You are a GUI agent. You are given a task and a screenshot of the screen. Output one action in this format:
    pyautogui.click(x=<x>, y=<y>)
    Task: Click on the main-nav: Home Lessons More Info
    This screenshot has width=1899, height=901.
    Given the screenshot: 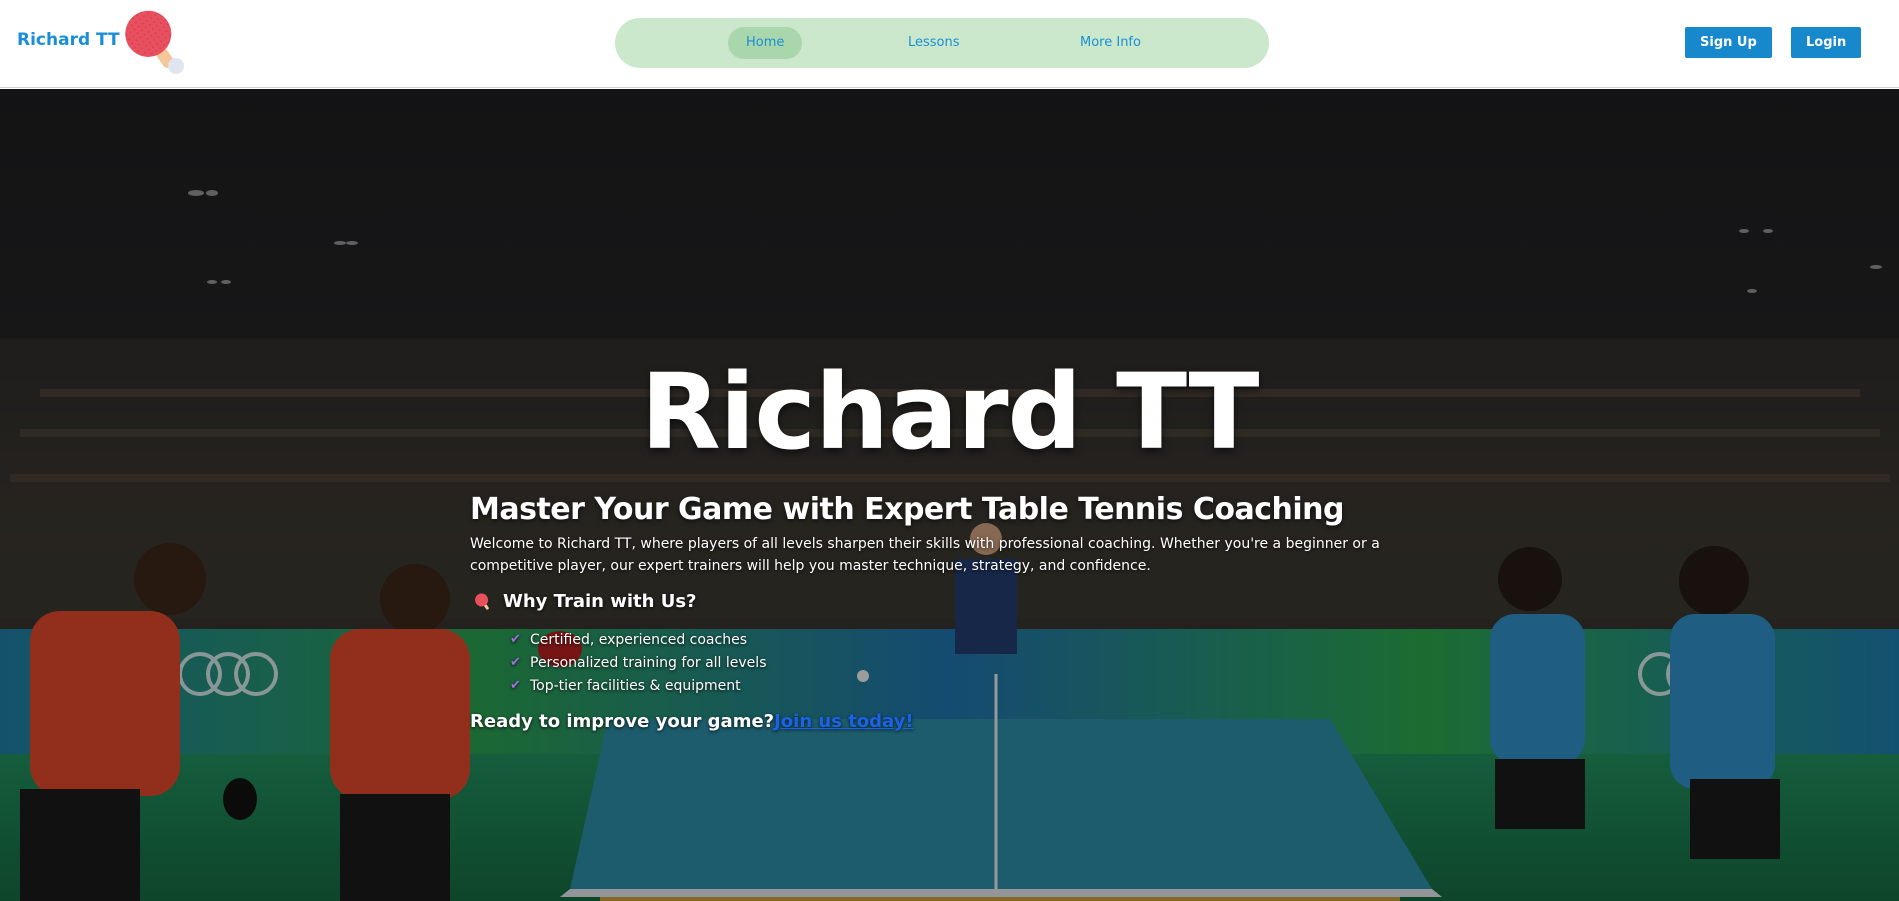 What is the action you would take?
    pyautogui.click(x=942, y=43)
    